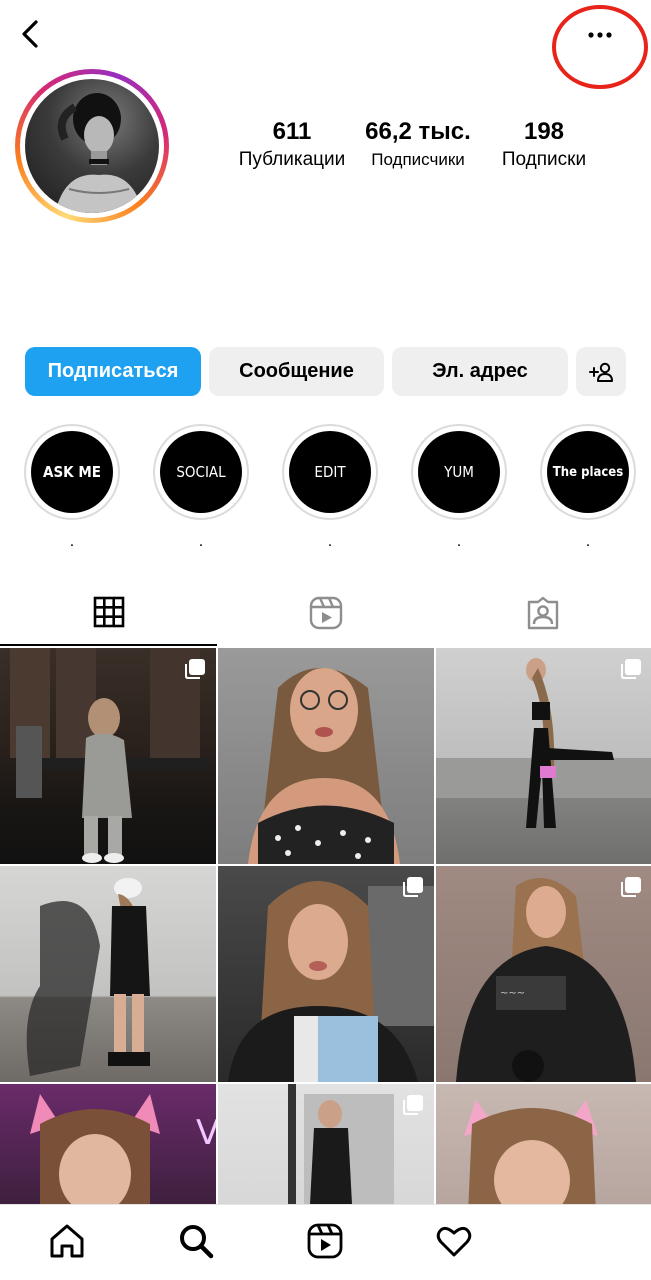  I want to click on highlight-social: SOCIAL ., so click(201, 487).